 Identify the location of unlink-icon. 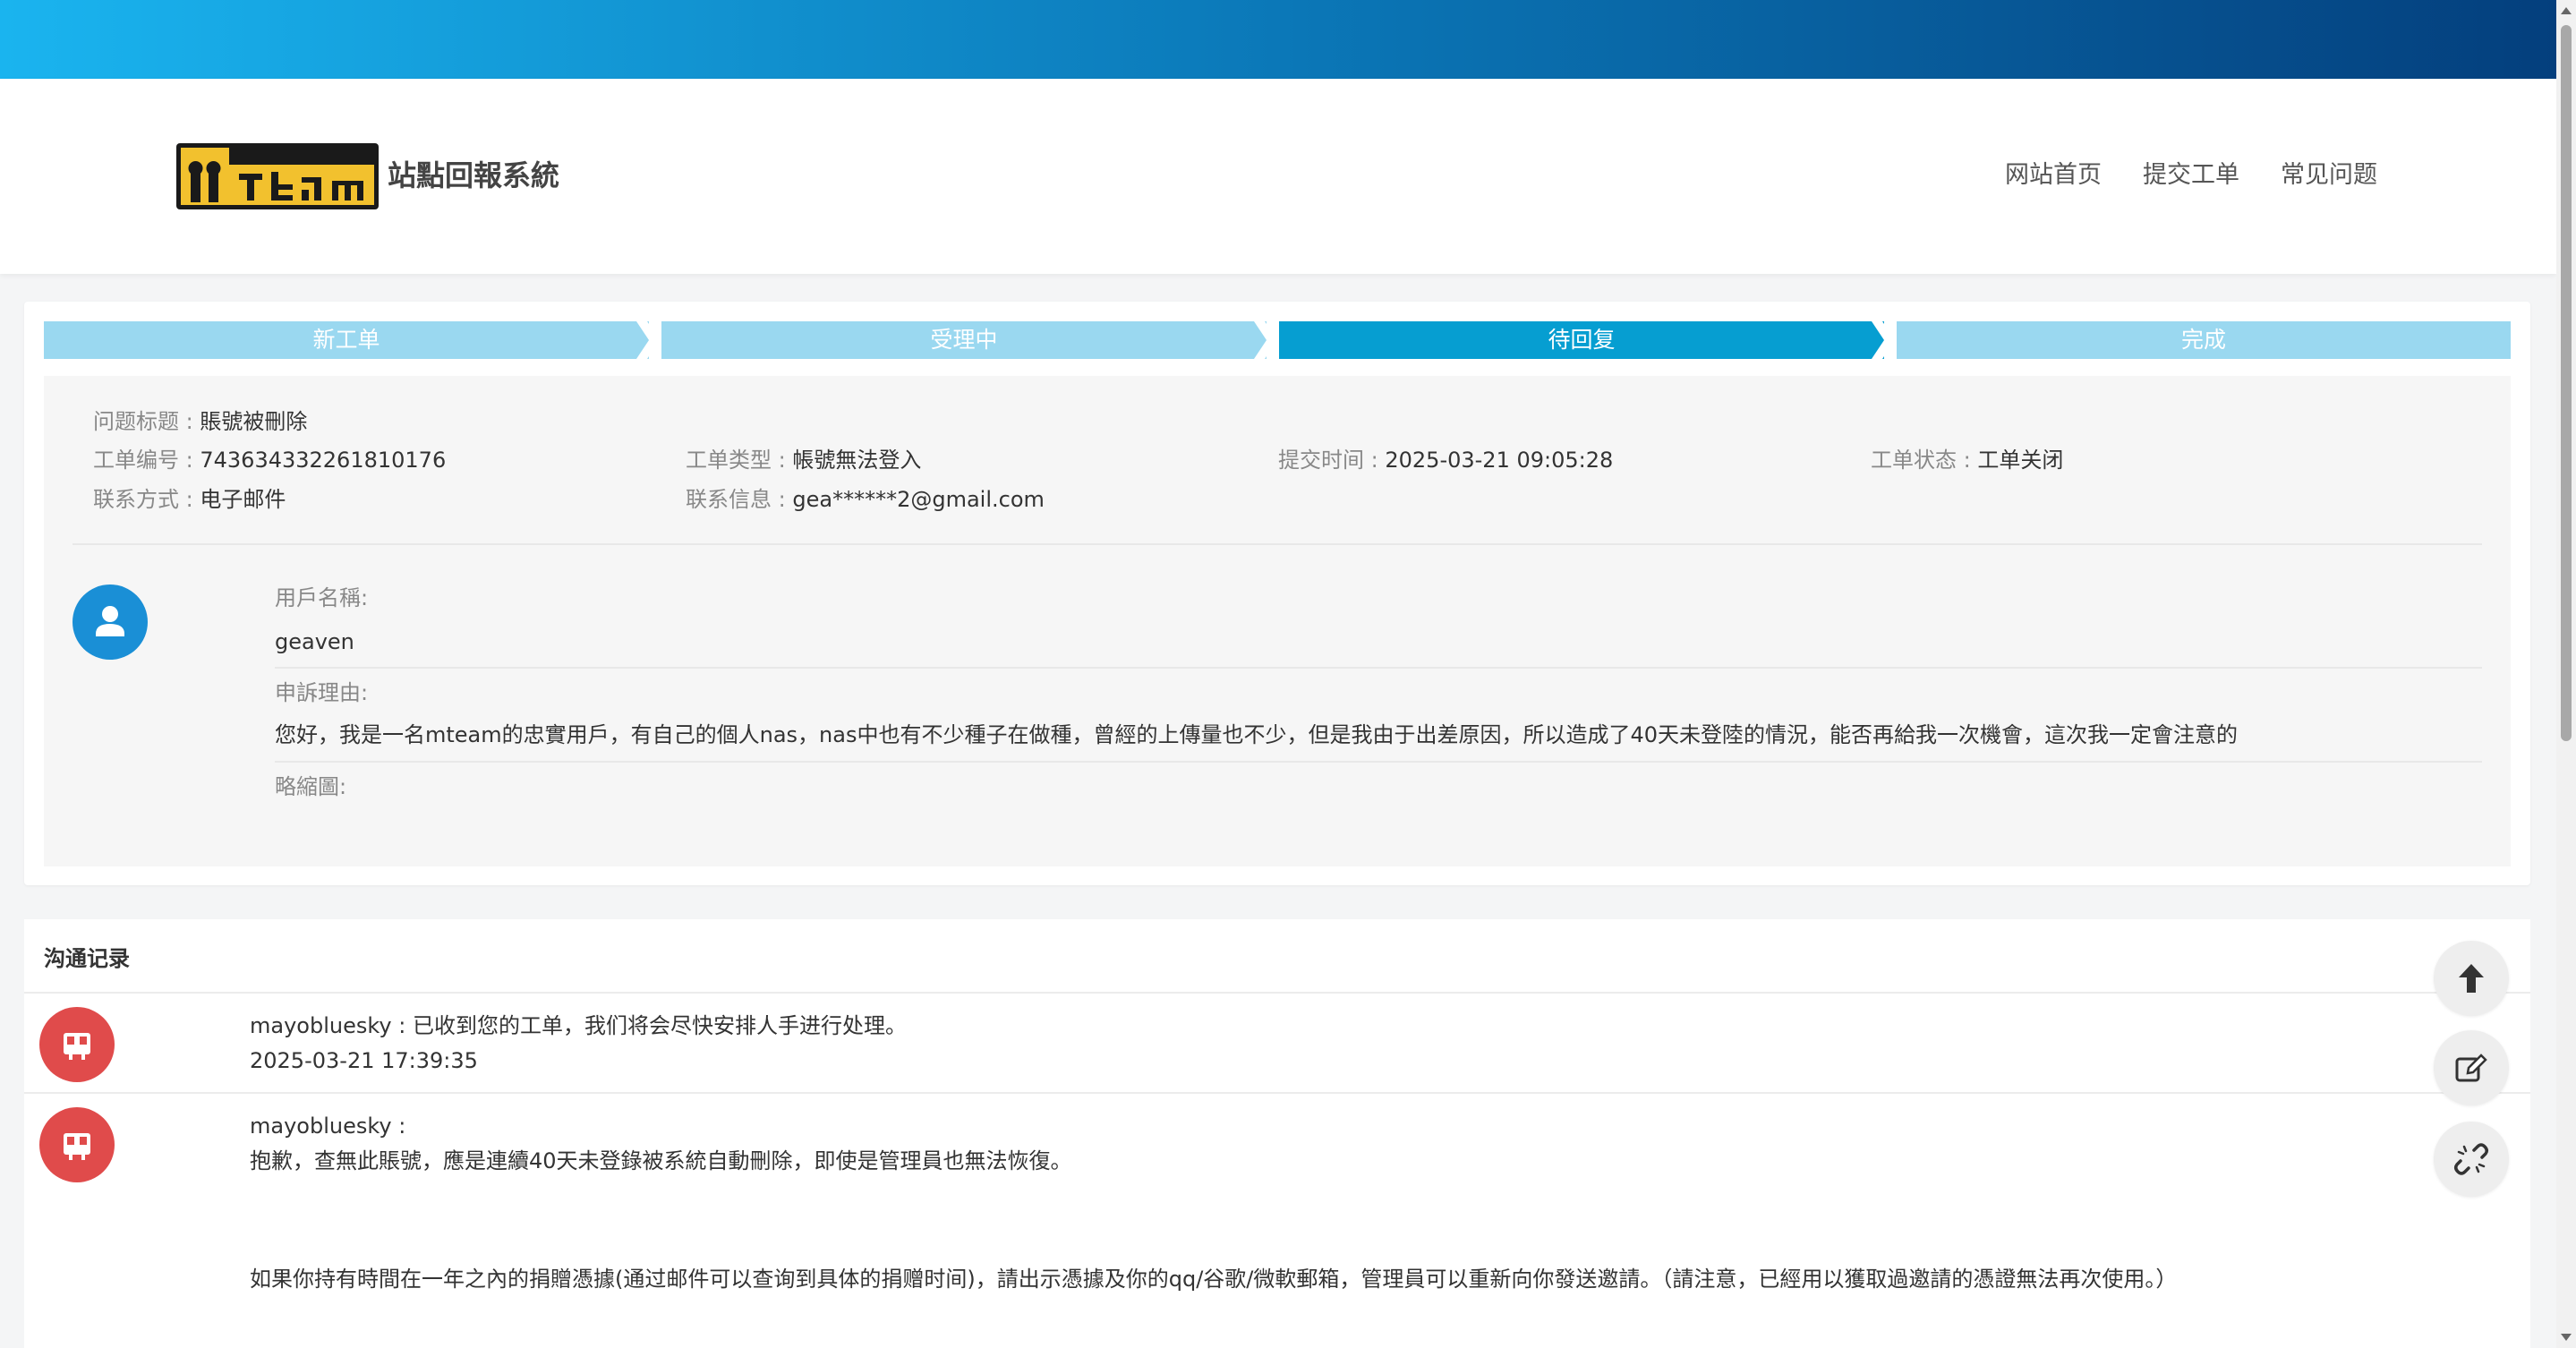
(2471, 1159).